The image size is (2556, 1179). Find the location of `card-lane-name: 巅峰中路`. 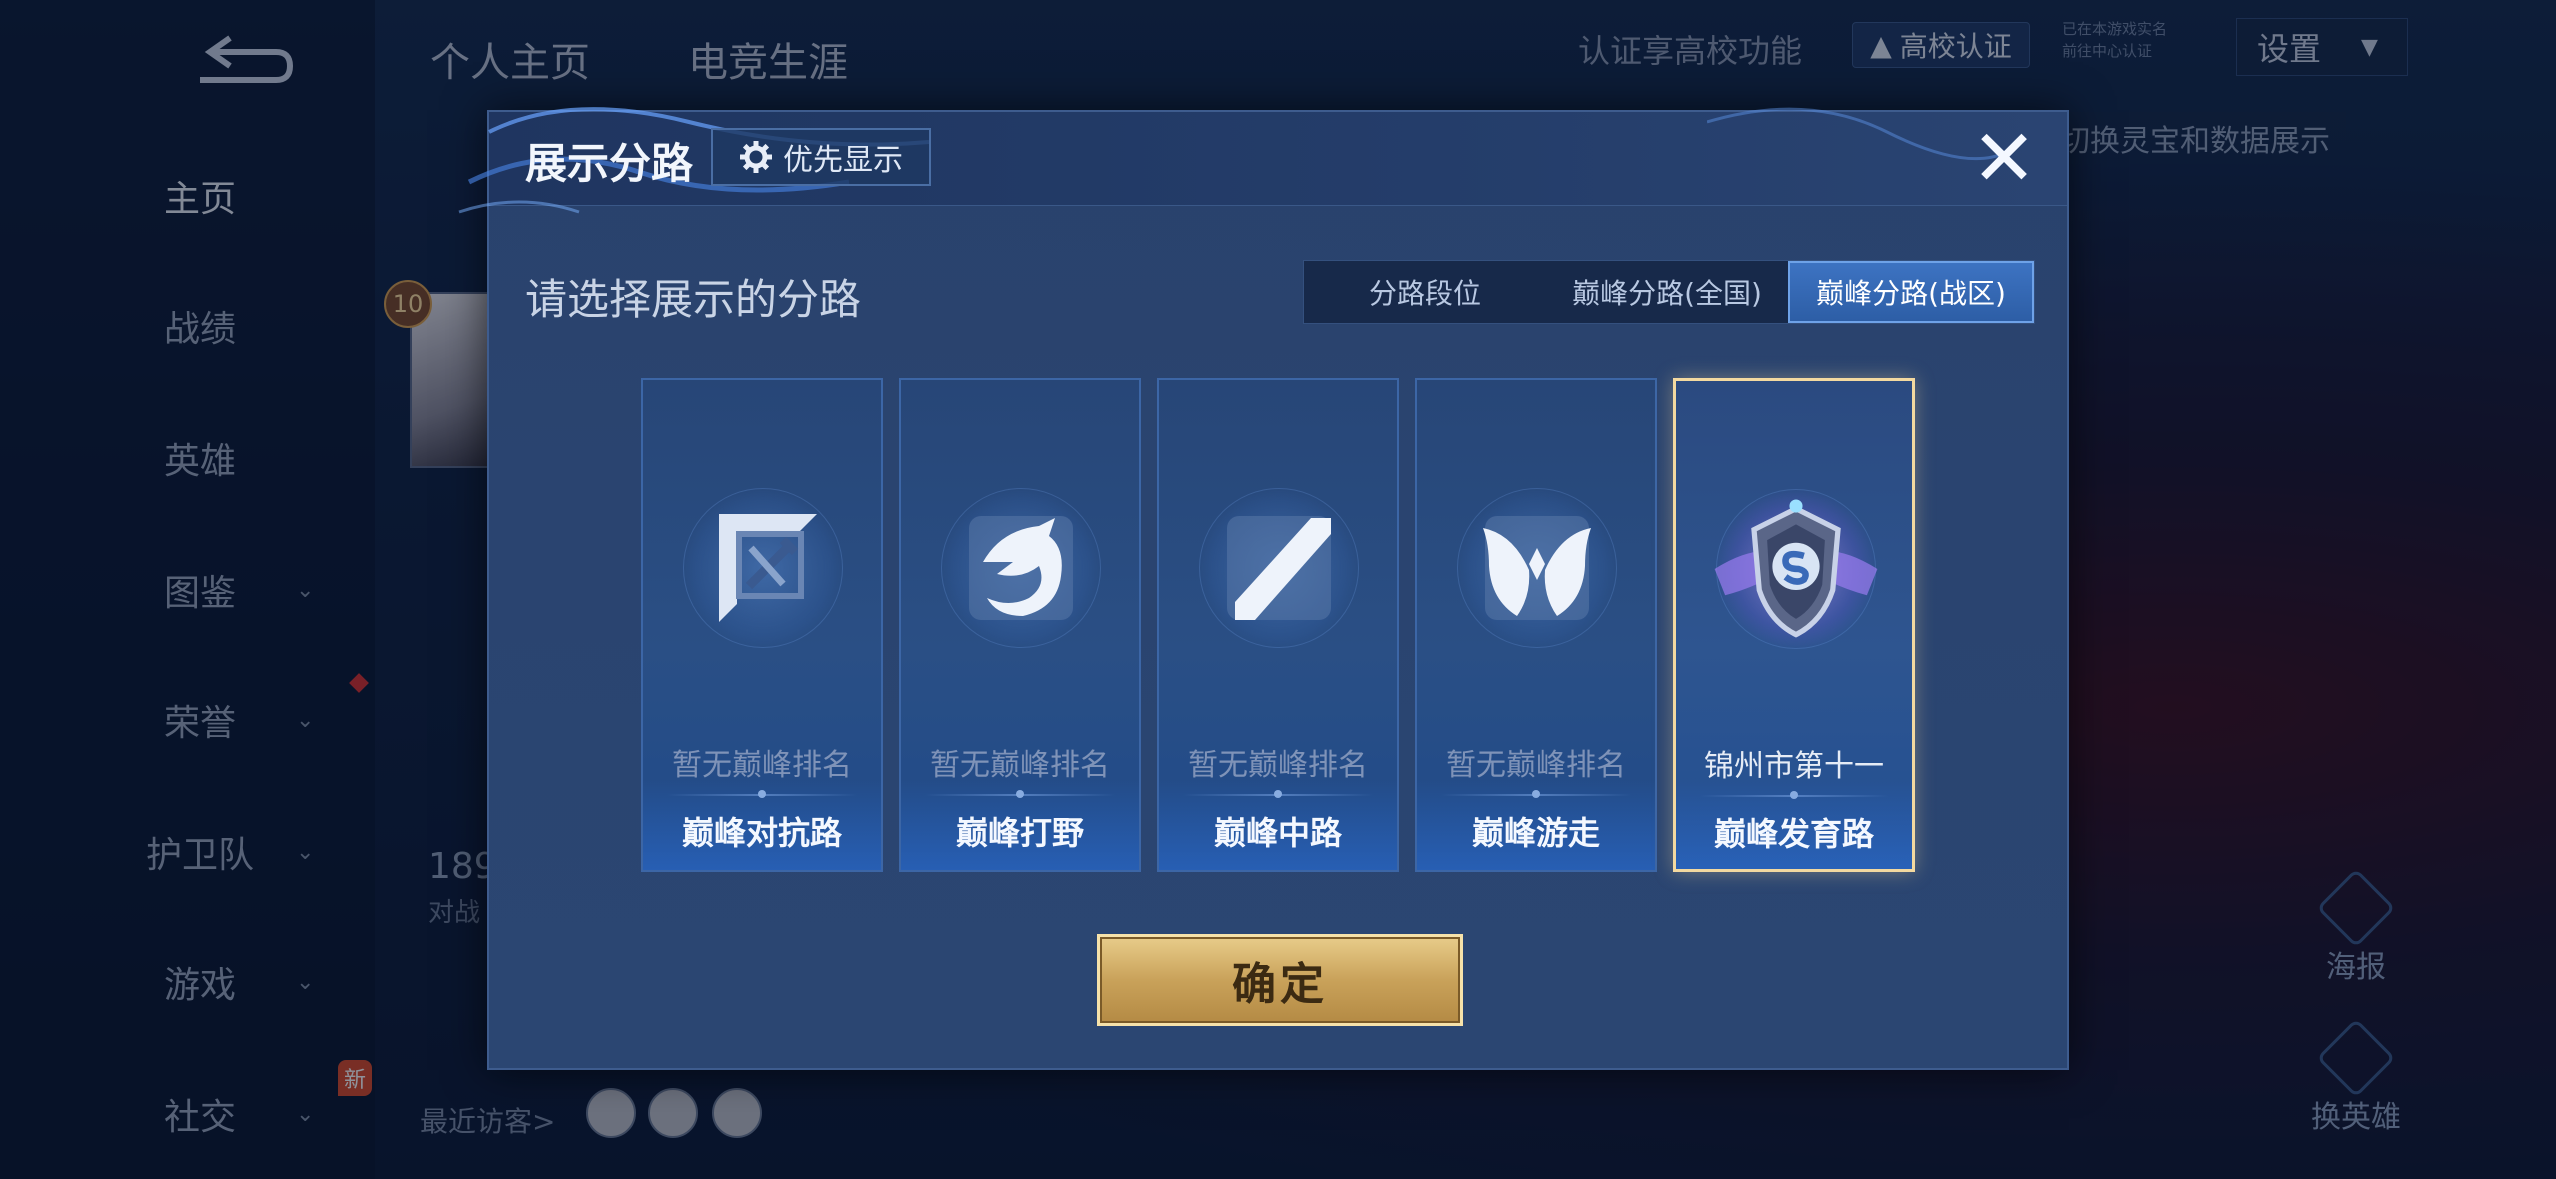

card-lane-name: 巅峰中路 is located at coordinates (1277, 833).